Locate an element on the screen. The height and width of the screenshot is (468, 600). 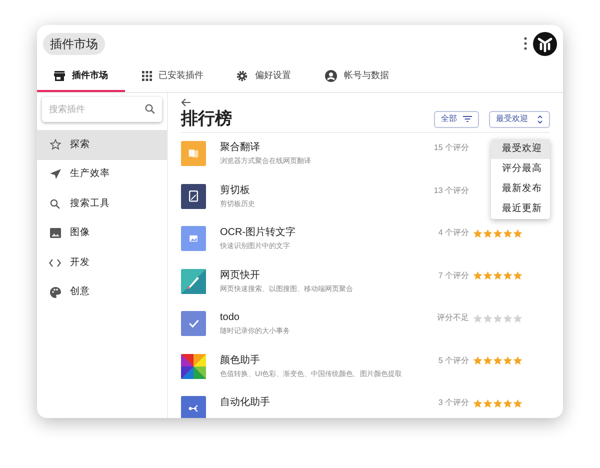
account-icon is located at coordinates (331, 76).